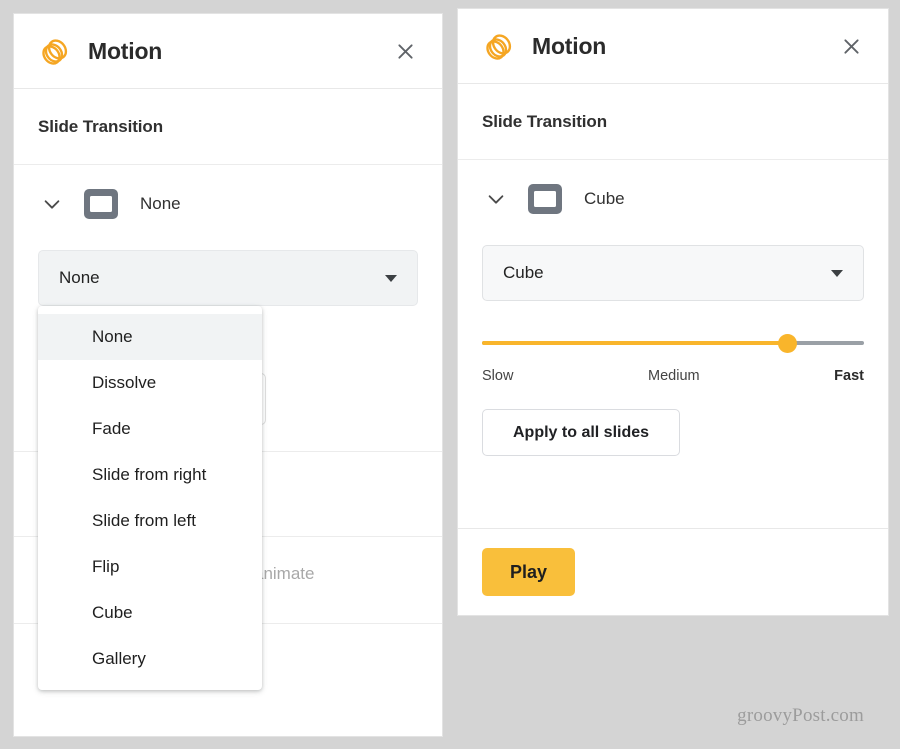 This screenshot has height=749, width=900. What do you see at coordinates (160, 203) in the screenshot?
I see `current-transition-label: None` at bounding box center [160, 203].